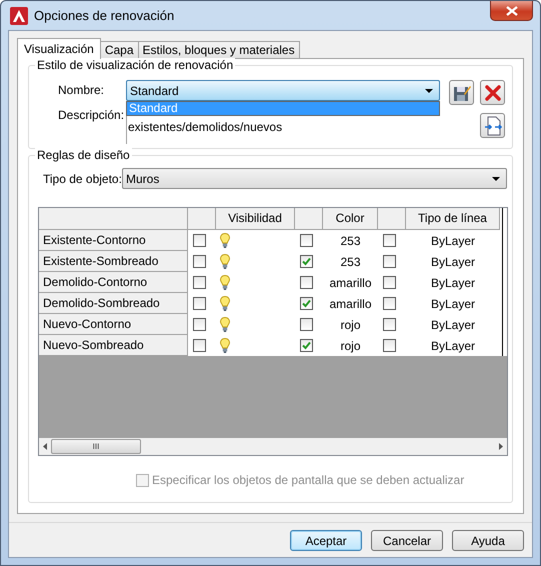 The image size is (541, 566). I want to click on name-dropdown: Standard, so click(283, 90).